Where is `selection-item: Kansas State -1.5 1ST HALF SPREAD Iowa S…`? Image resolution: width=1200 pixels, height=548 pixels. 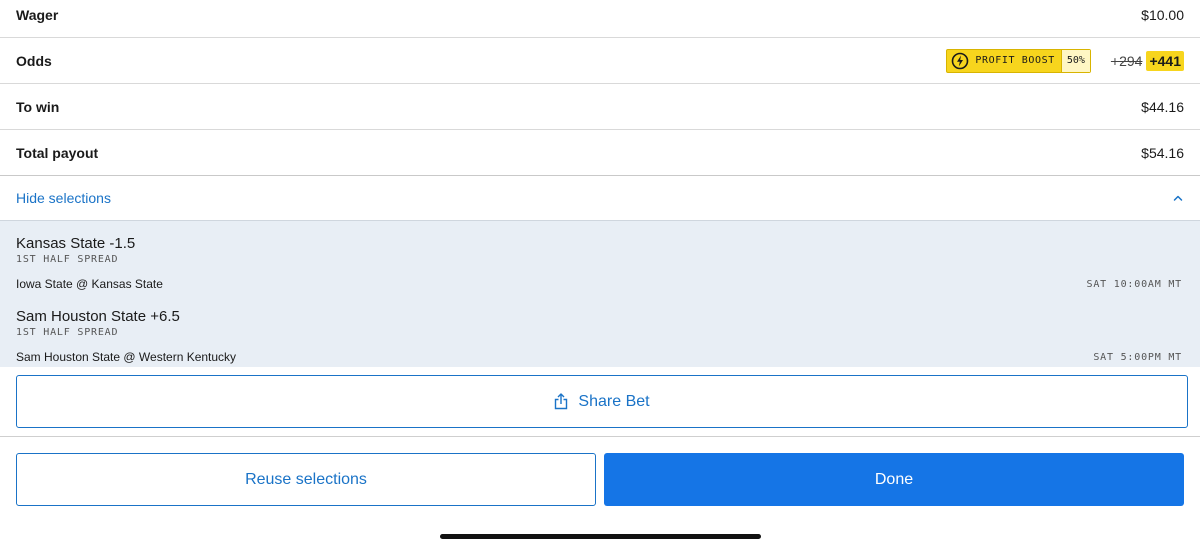
selection-item: Kansas State -1.5 1ST HALF SPREAD Iowa S… is located at coordinates (599, 263).